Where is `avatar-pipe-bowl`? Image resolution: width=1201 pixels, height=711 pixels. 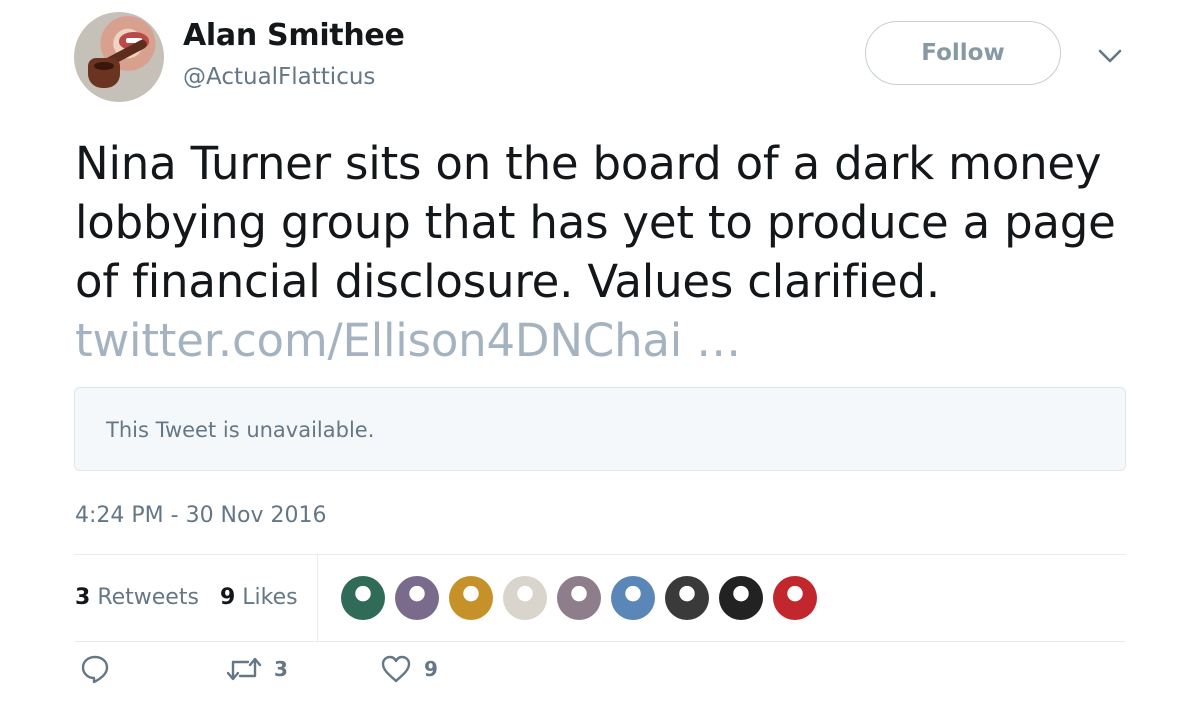 avatar-pipe-bowl is located at coordinates (104, 73).